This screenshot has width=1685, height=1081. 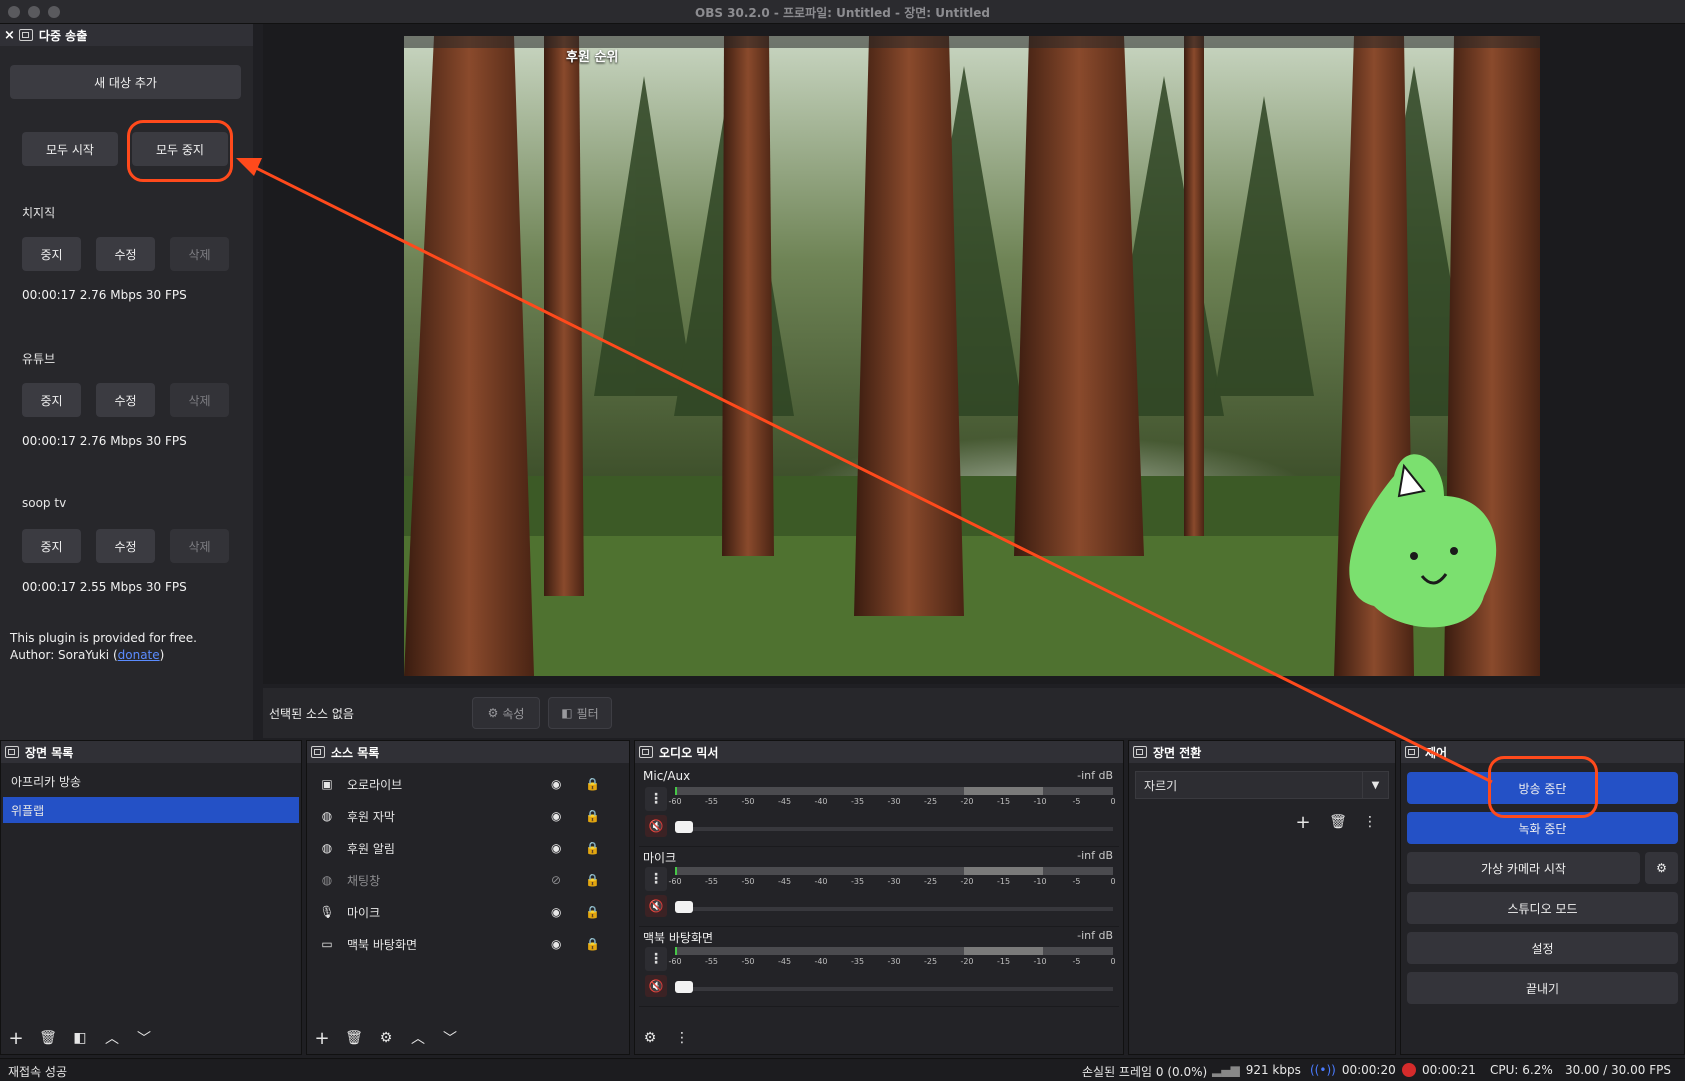 What do you see at coordinates (587, 713) in the screenshot?
I see `filters-label: 필터` at bounding box center [587, 713].